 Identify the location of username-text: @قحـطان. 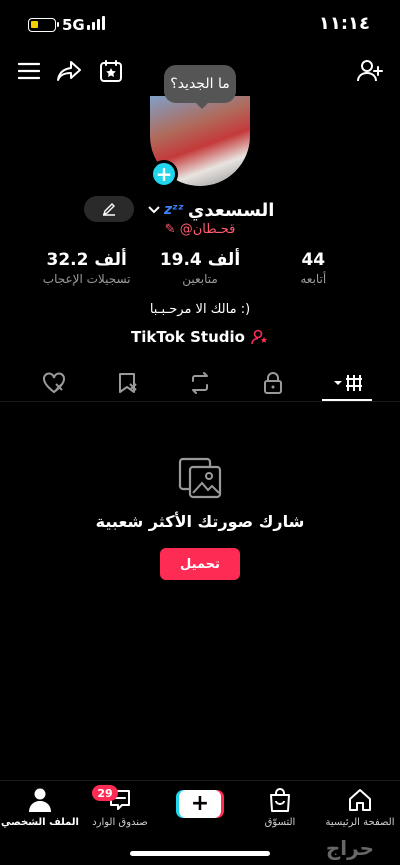
(207, 229).